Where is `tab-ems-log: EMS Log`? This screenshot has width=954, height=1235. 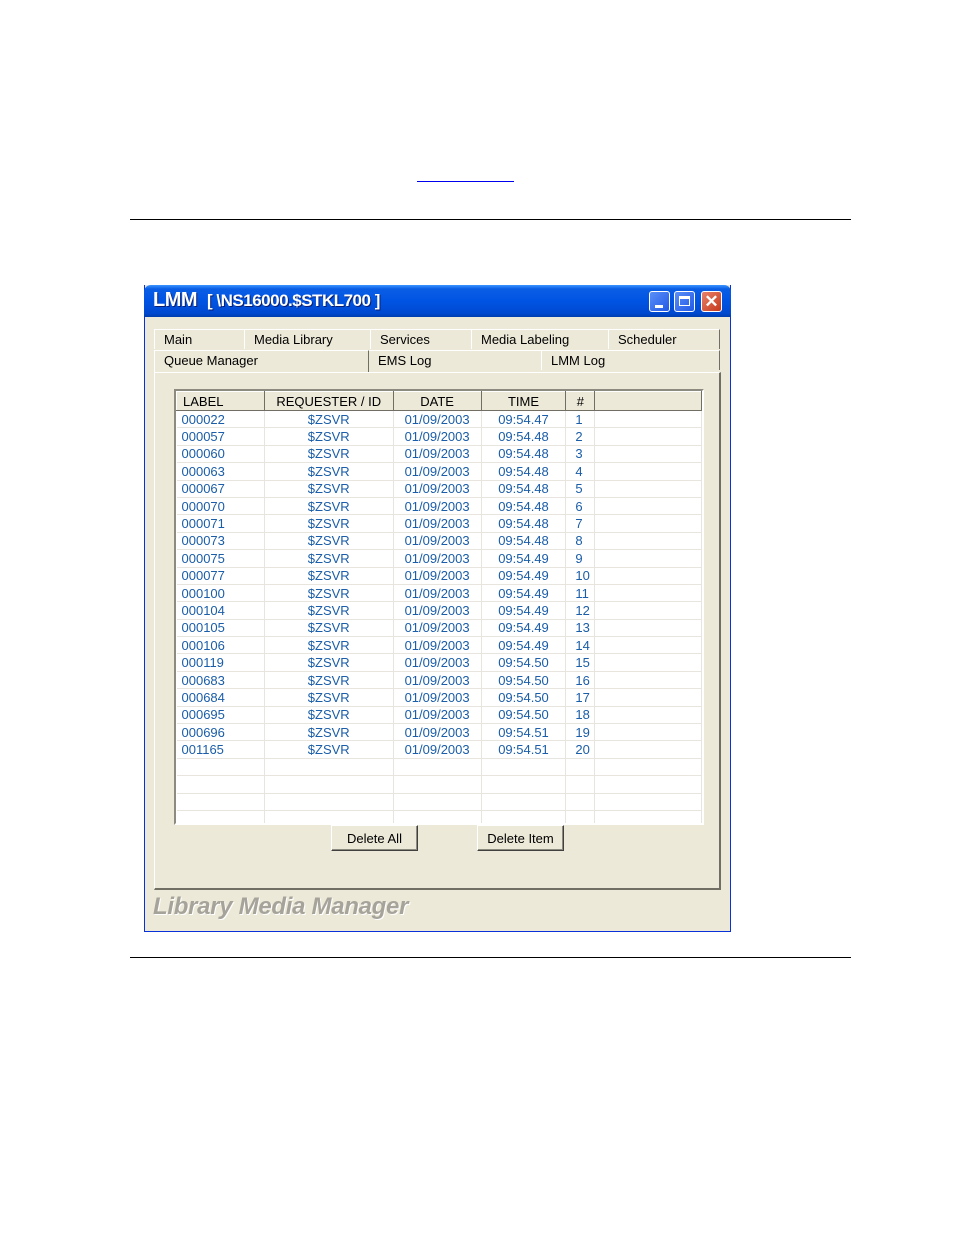 tab-ems-log: EMS Log is located at coordinates (455, 360).